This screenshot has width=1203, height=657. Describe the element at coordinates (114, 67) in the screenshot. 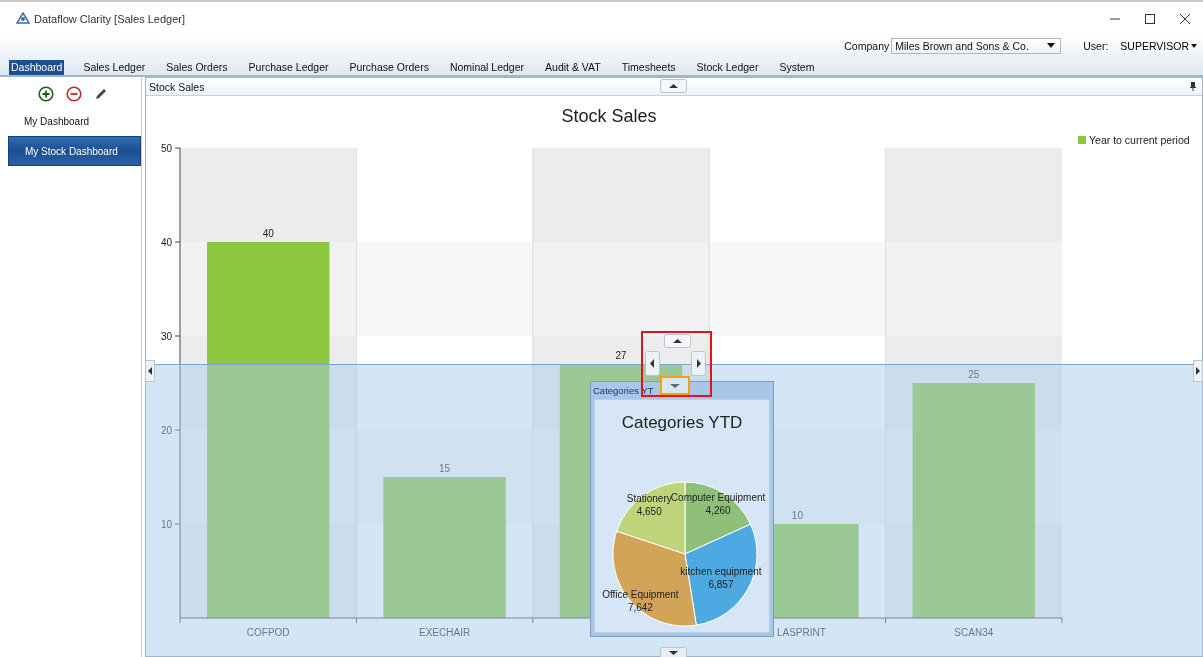

I see `menu-tab: Sales Ledger` at that location.